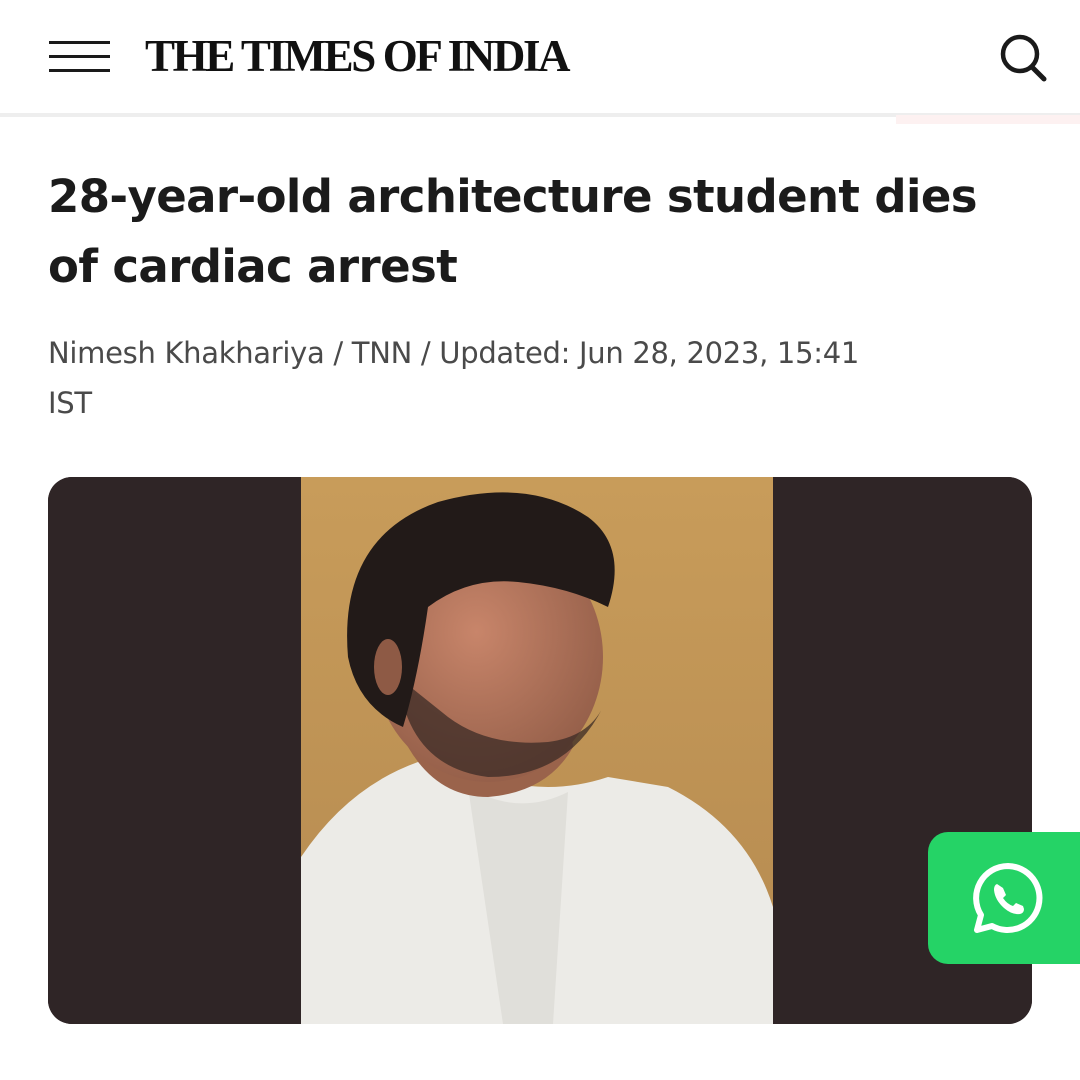 The height and width of the screenshot is (1080, 1080). What do you see at coordinates (988, 119) in the screenshot?
I see `header-accent-strip` at bounding box center [988, 119].